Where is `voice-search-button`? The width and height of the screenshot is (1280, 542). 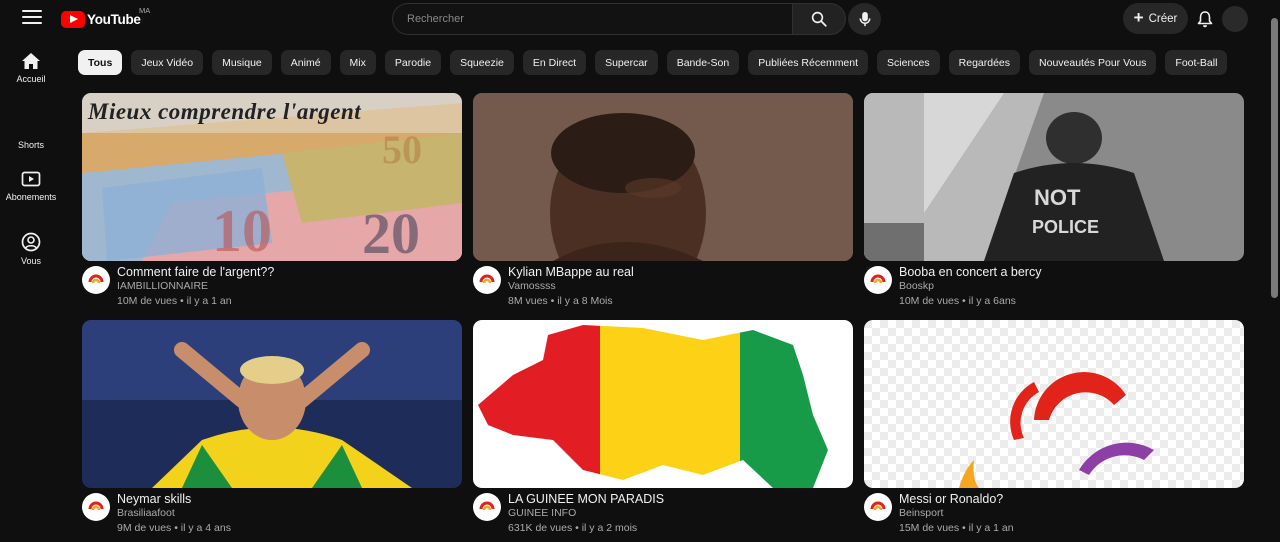 voice-search-button is located at coordinates (864, 19).